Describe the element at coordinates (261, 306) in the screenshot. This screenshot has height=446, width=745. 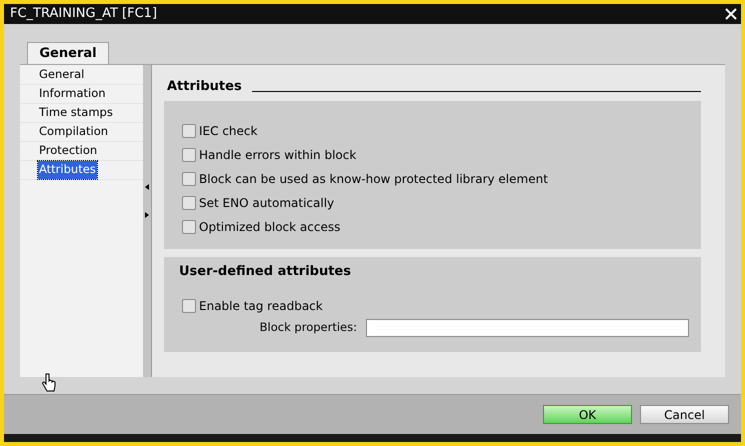
I see `checkbox-label: Enable tag readback` at that location.